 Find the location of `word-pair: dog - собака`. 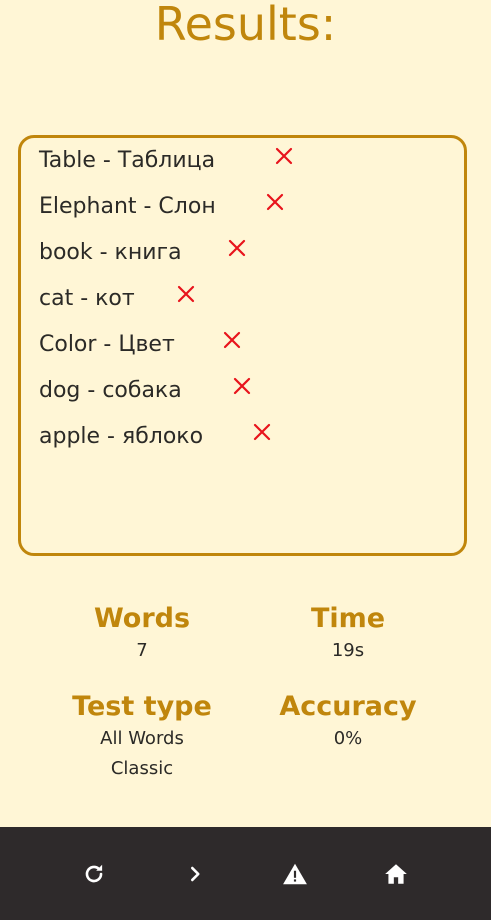

word-pair: dog - собака is located at coordinates (110, 390).